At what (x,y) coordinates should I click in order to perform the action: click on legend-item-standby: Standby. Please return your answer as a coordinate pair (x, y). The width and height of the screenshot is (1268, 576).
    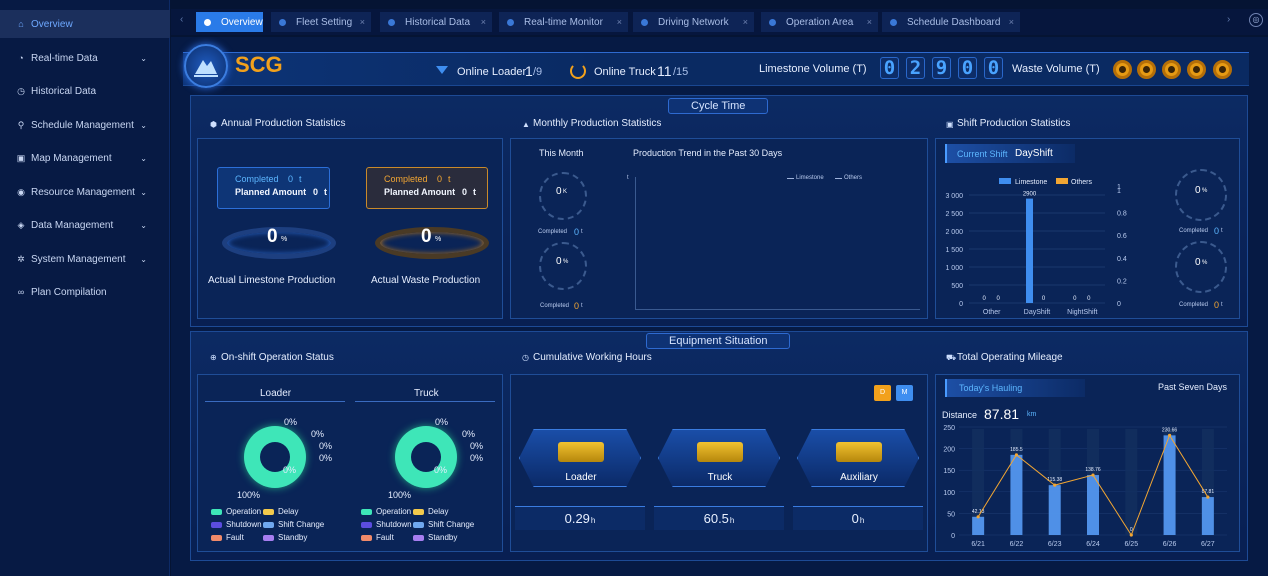
    Looking at the image, I should click on (435, 537).